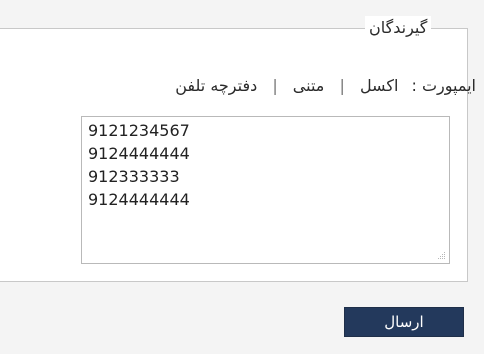 This screenshot has height=354, width=484. I want to click on send-button: ارسال, so click(404, 322).